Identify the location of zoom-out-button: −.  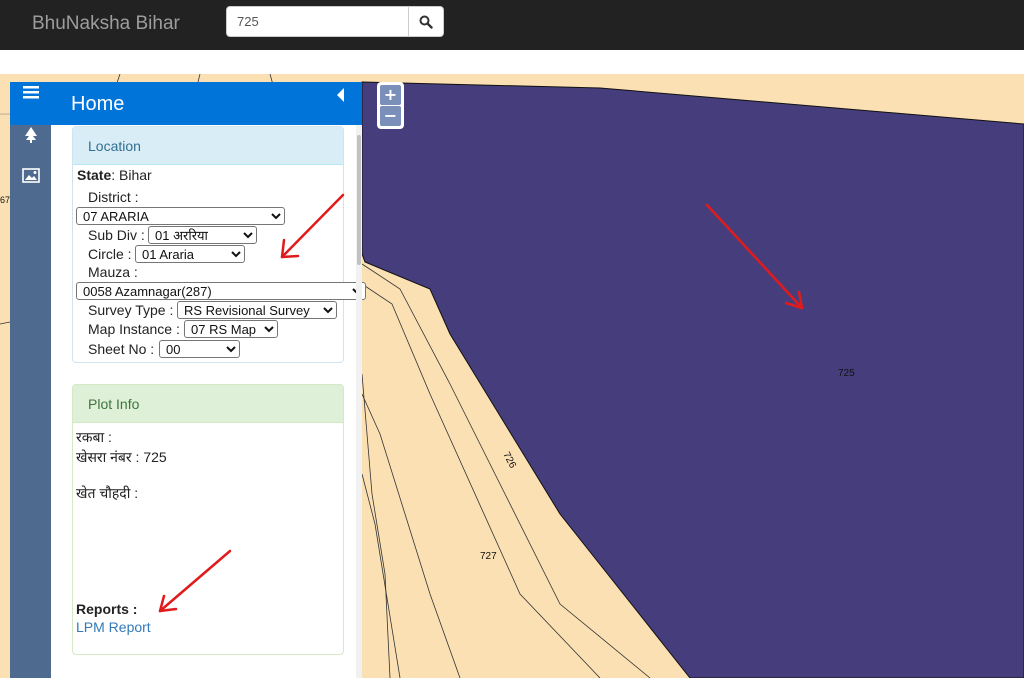
(390, 116).